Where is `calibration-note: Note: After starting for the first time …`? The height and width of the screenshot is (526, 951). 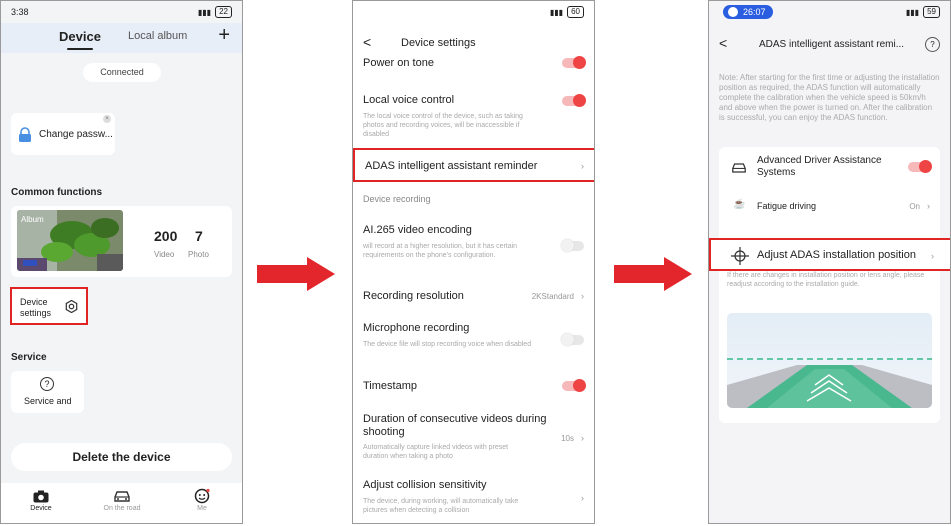 calibration-note: Note: After starting for the first time … is located at coordinates (829, 97).